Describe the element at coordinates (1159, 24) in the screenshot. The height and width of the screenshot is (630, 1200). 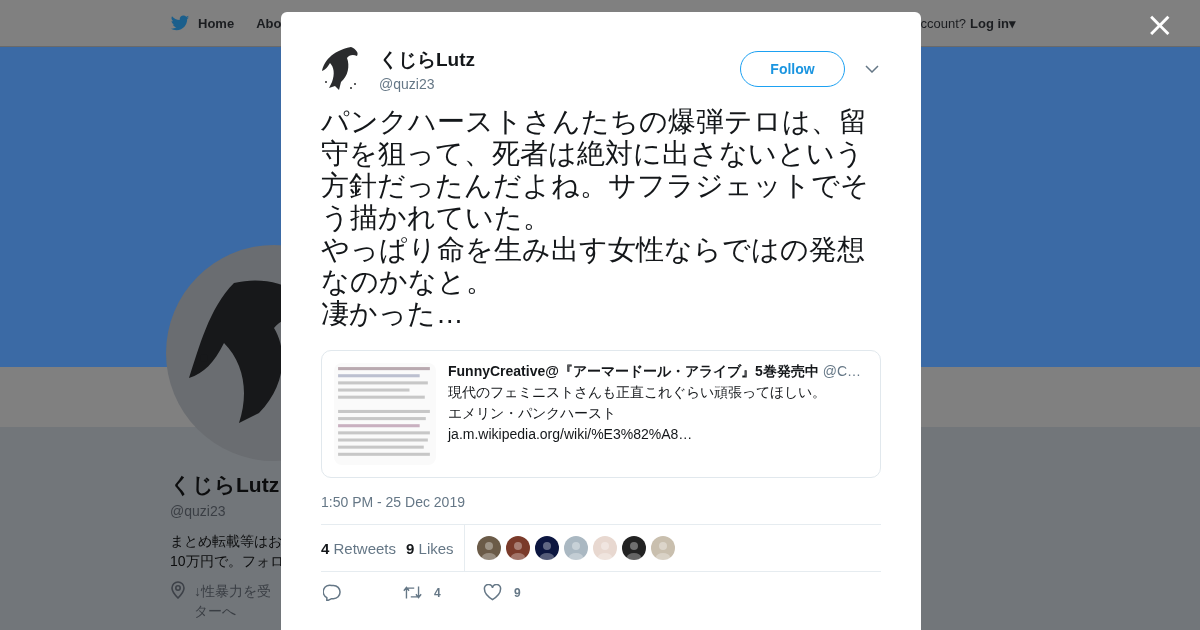
I see `close-button: ×` at that location.